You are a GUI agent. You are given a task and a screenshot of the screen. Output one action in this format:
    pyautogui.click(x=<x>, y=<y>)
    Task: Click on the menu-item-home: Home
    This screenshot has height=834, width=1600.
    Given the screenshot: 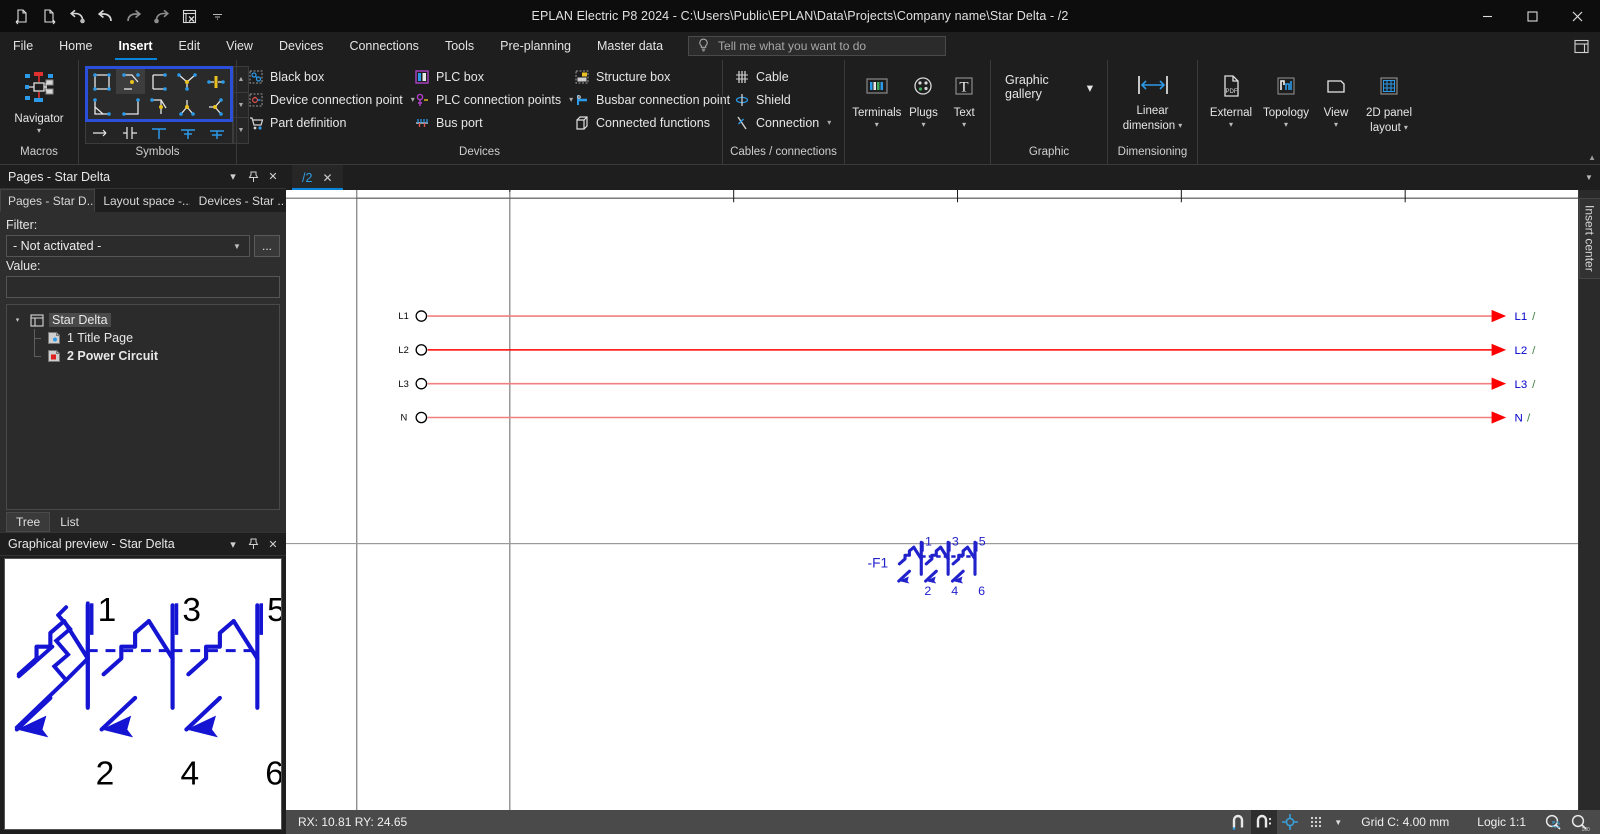 What is the action you would take?
    pyautogui.click(x=75, y=46)
    